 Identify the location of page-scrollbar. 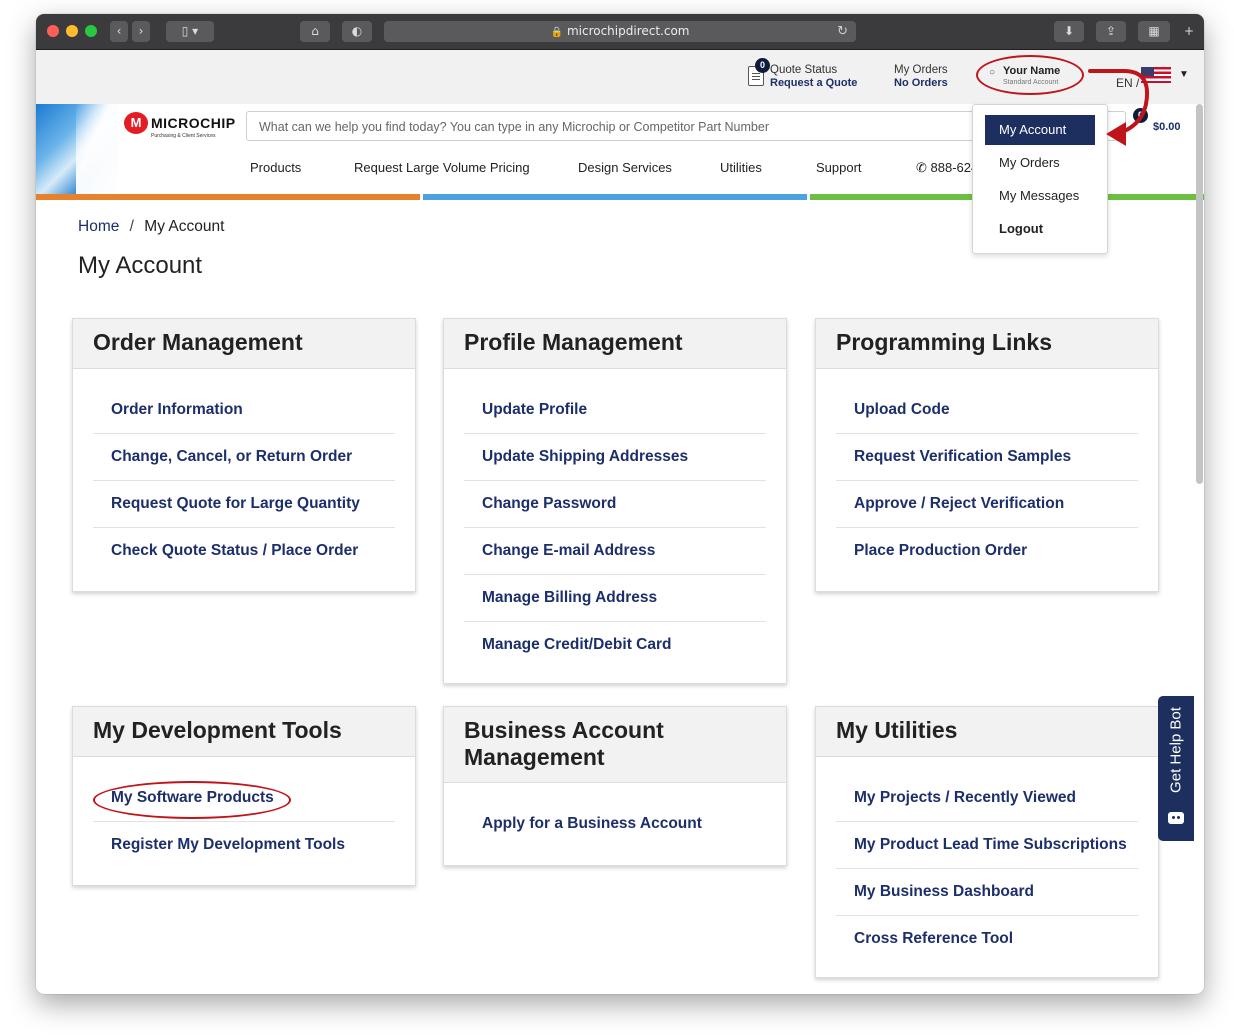
(1199, 294).